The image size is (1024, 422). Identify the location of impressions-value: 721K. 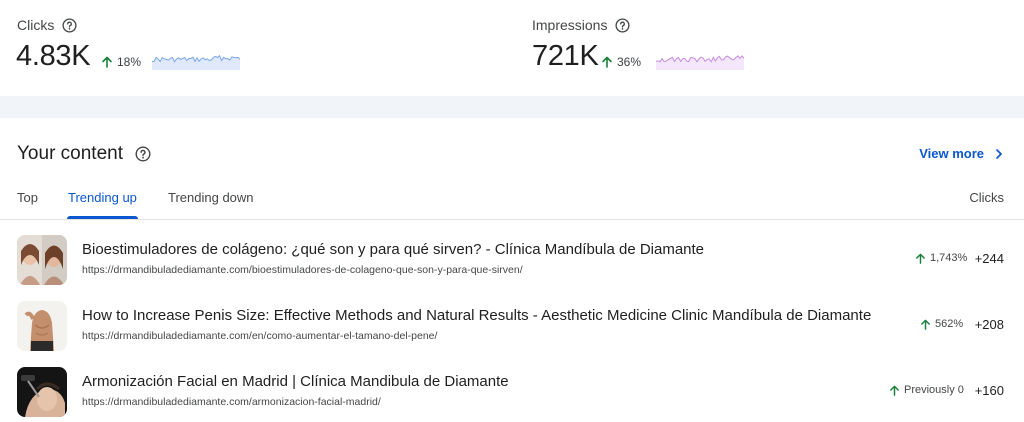
(565, 56).